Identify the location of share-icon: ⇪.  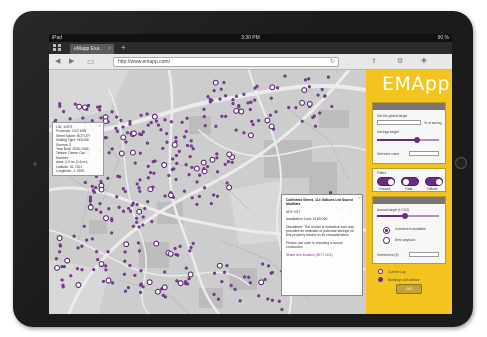
(374, 61).